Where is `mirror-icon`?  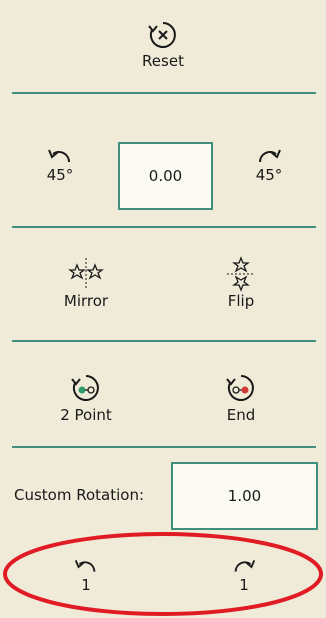 mirror-icon is located at coordinates (86, 274).